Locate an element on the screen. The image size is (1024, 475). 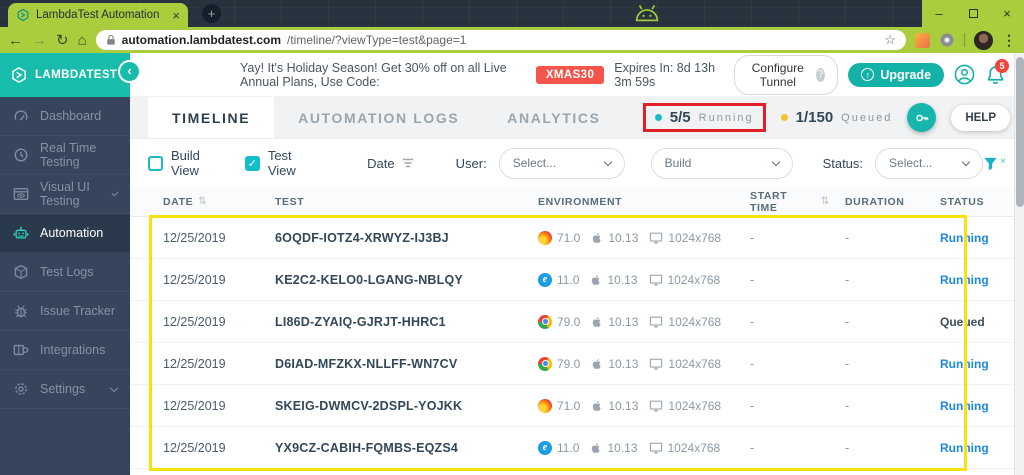
brand-header: LAMBDATEST is located at coordinates (65, 75).